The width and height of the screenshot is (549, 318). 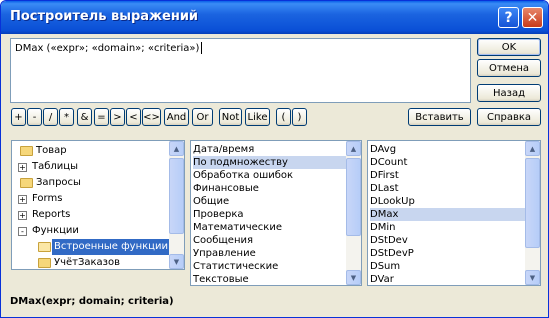 What do you see at coordinates (117, 117) in the screenshot?
I see `operator-greater-button: >` at bounding box center [117, 117].